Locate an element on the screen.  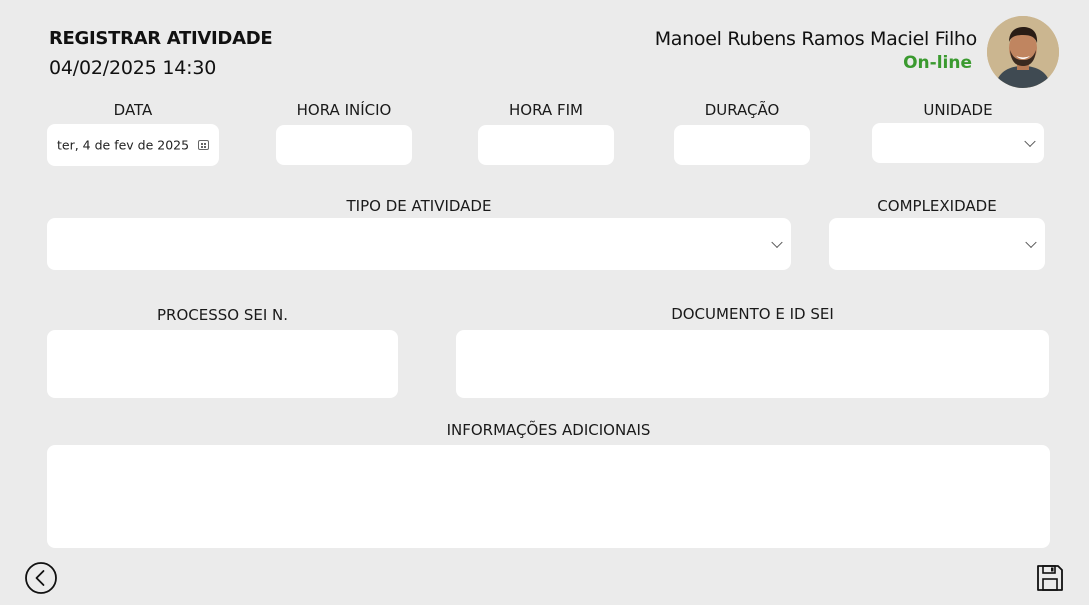
label-processo-sei: PROCESSO SEI N. is located at coordinates (222, 315).